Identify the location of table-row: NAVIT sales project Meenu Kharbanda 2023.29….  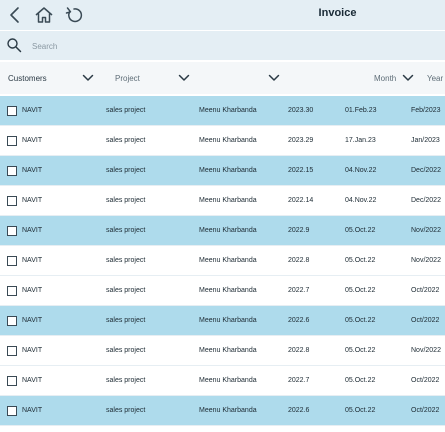
(222, 141).